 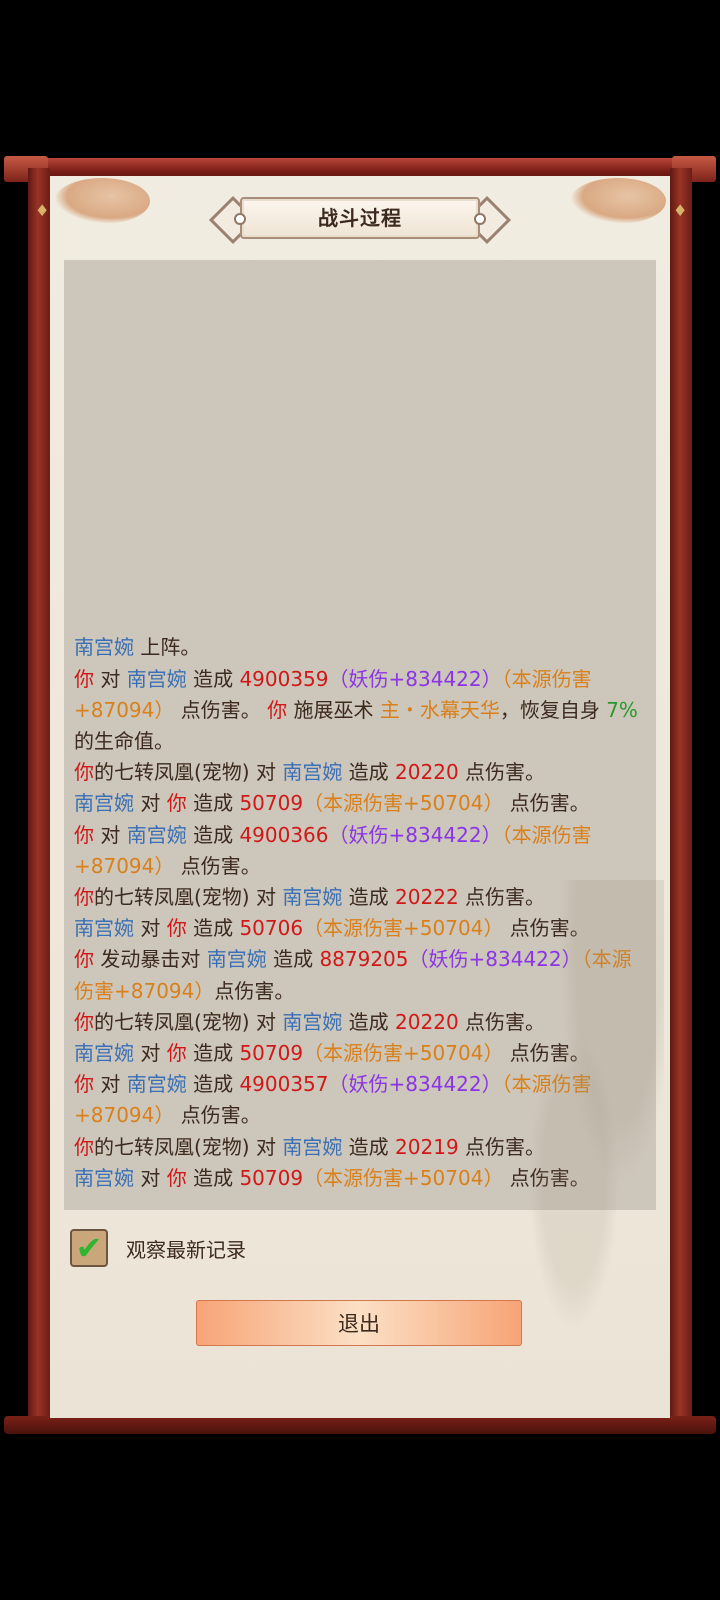 What do you see at coordinates (284, 834) in the screenshot?
I see `log-segment: 4900366` at bounding box center [284, 834].